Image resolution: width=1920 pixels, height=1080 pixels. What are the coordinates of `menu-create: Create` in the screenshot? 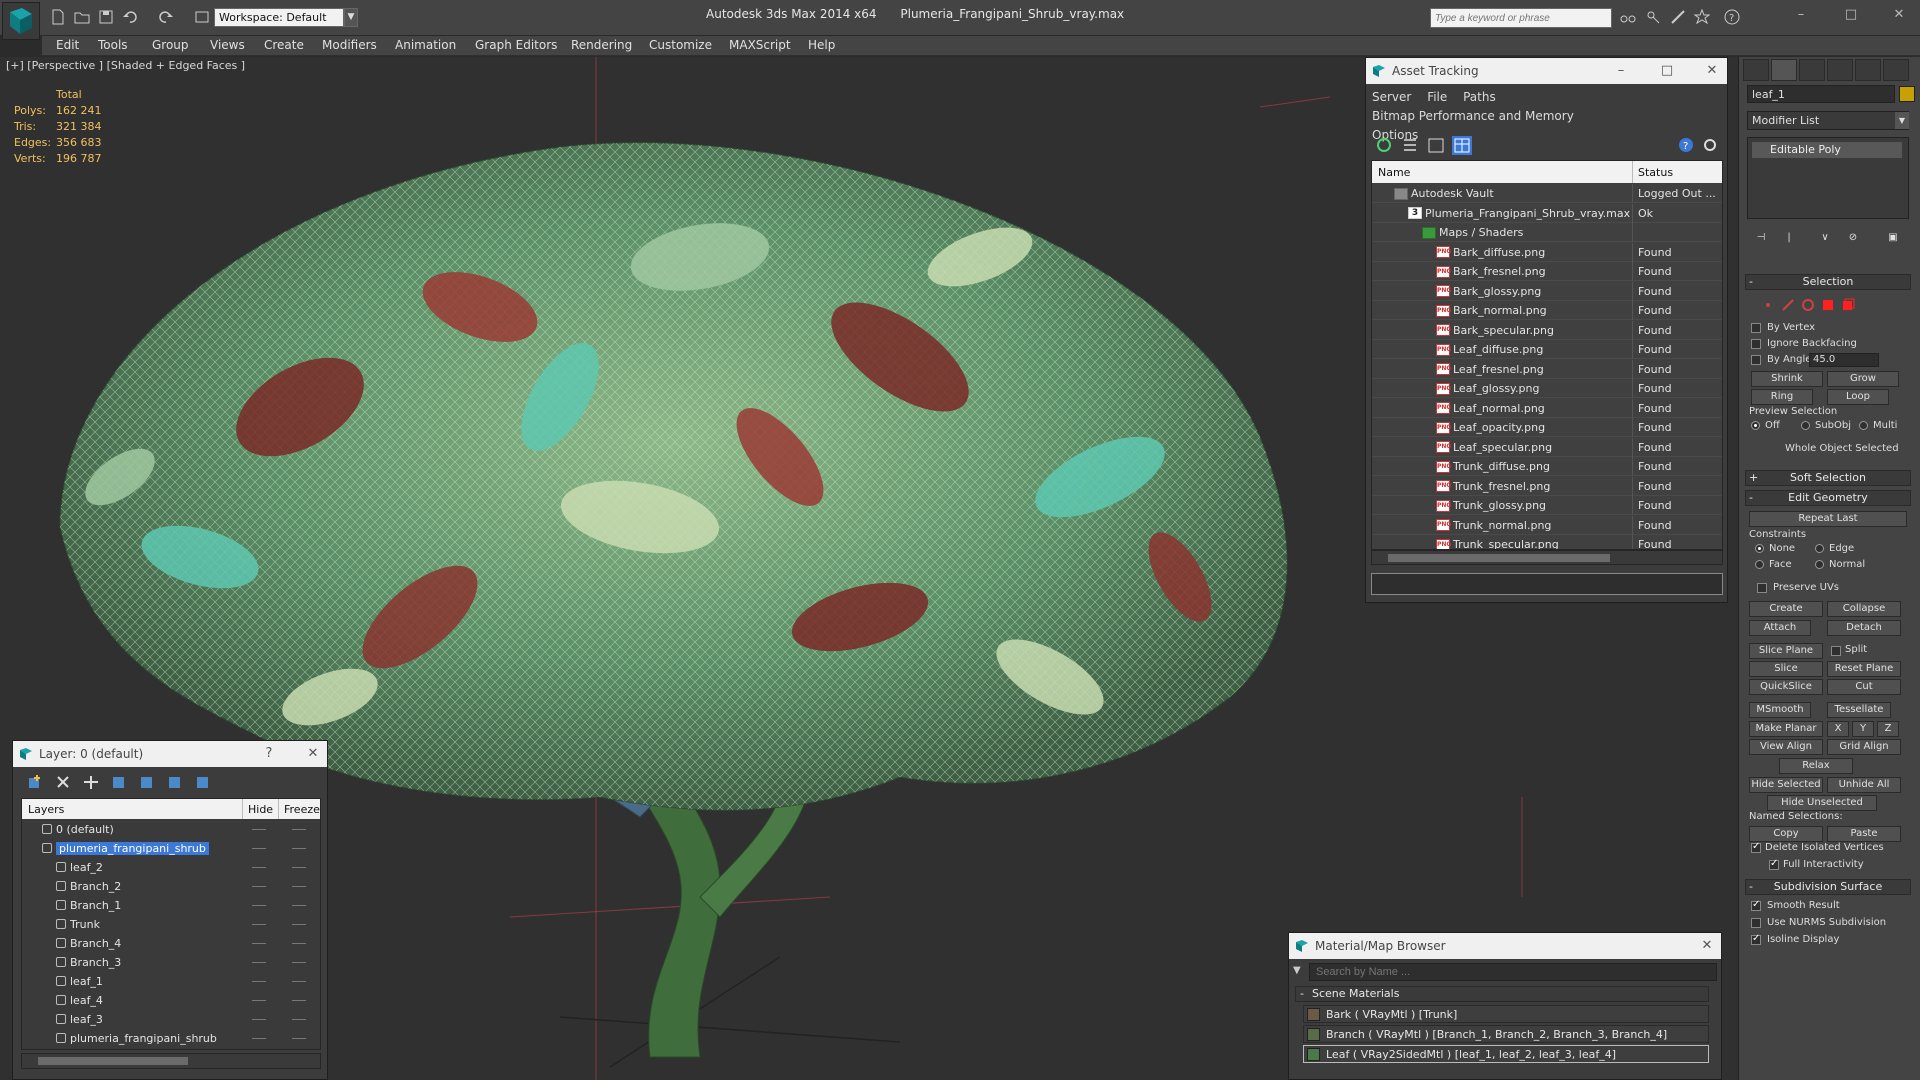 It's located at (284, 45).